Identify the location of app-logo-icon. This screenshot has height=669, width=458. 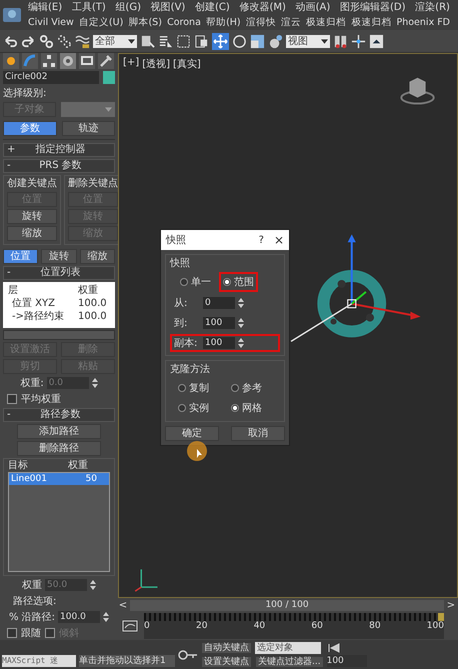
(12, 15).